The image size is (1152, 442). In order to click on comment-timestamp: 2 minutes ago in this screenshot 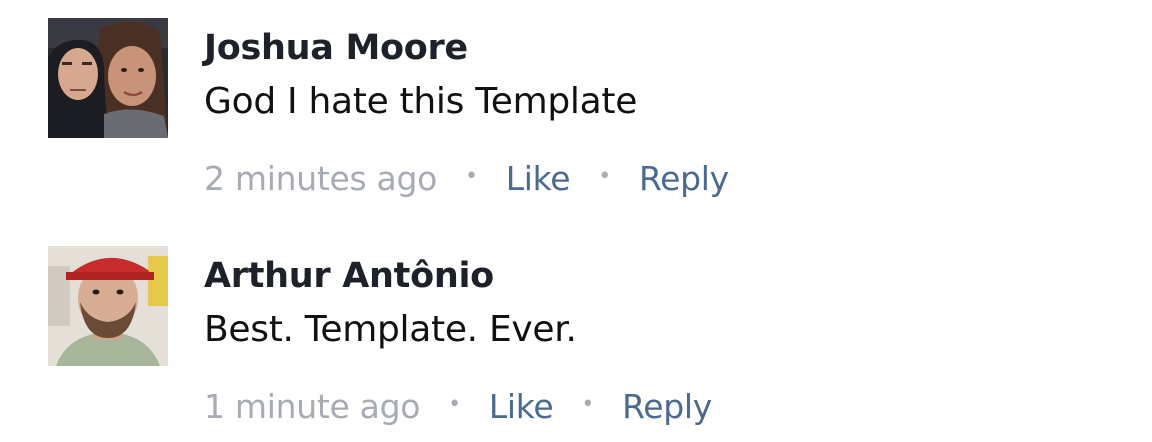, I will do `click(320, 178)`.